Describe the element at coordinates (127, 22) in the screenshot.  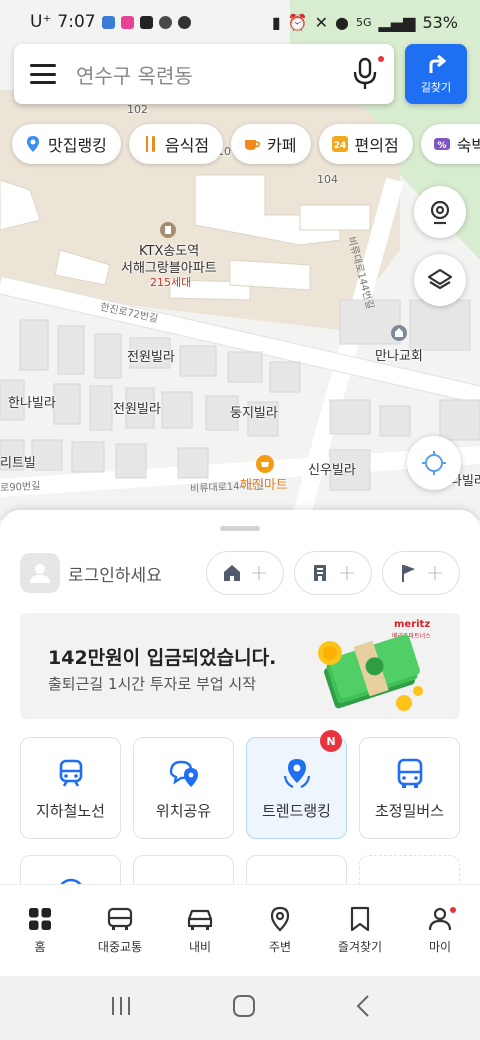
I see `notification-icon` at that location.